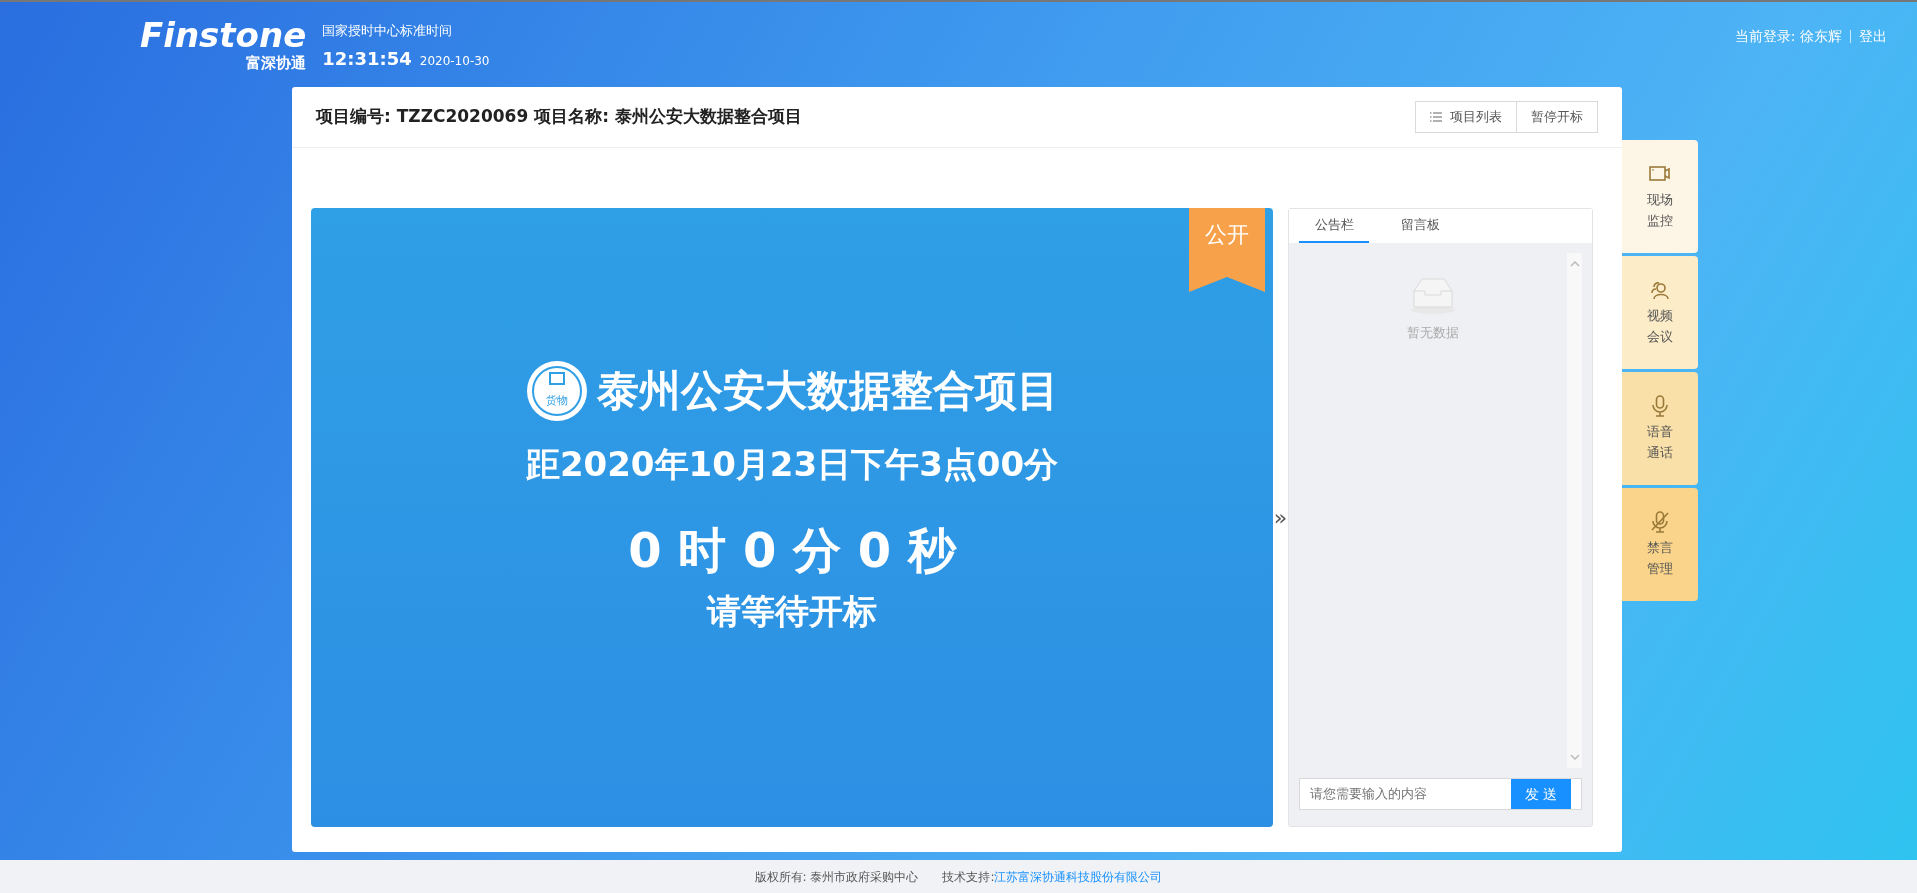  Describe the element at coordinates (836, 877) in the screenshot. I see `copyright-text: 版权所有: 泰州市政府采购中心` at that location.